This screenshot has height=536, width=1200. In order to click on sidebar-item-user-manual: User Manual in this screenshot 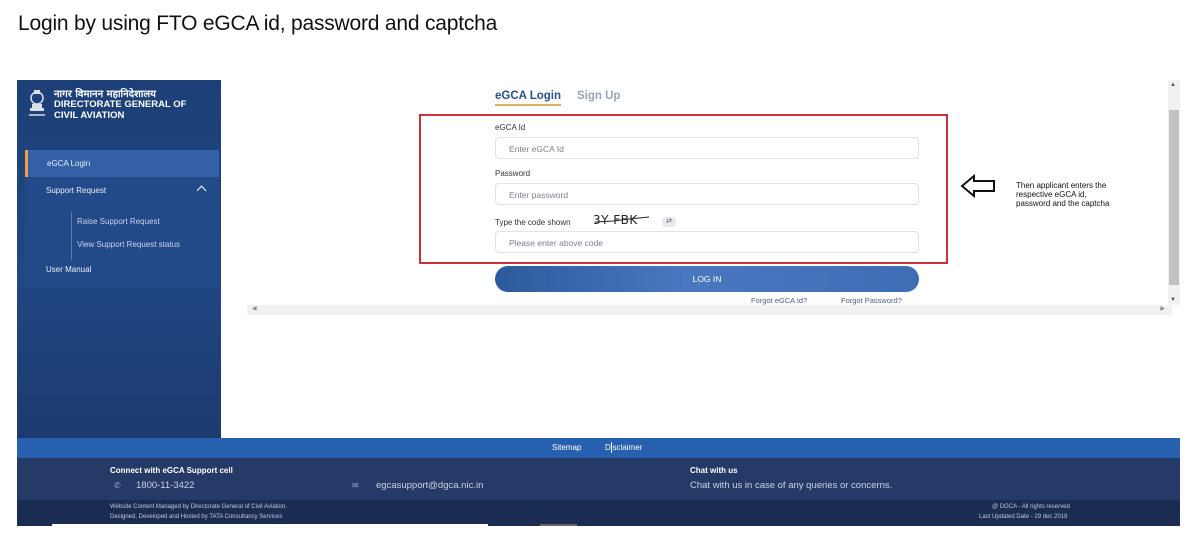, I will do `click(122, 273)`.